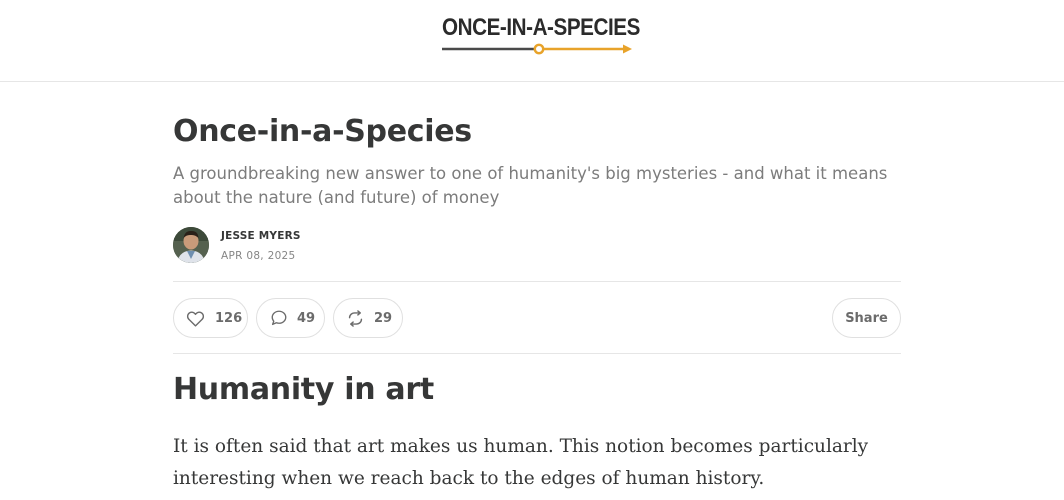  I want to click on author-name: JESSE MYERS, so click(261, 236).